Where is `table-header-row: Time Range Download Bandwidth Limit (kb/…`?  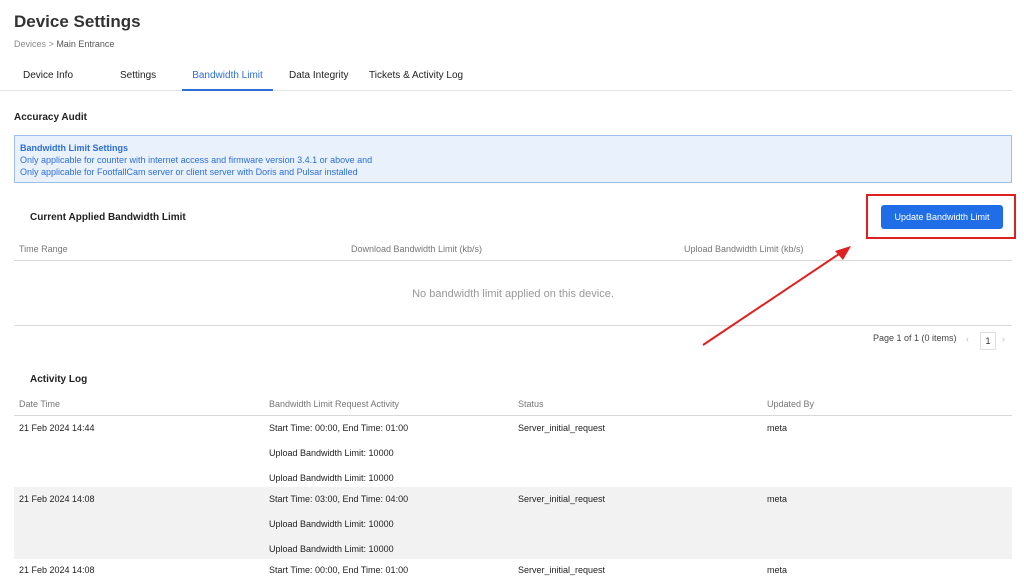
table-header-row: Time Range Download Bandwidth Limit (kb/… is located at coordinates (513, 252).